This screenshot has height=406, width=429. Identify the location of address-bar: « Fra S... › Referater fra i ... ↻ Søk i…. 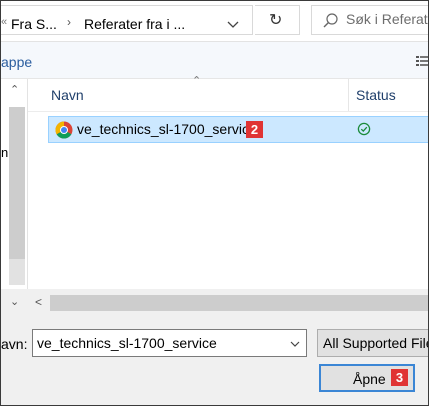
(214, 21).